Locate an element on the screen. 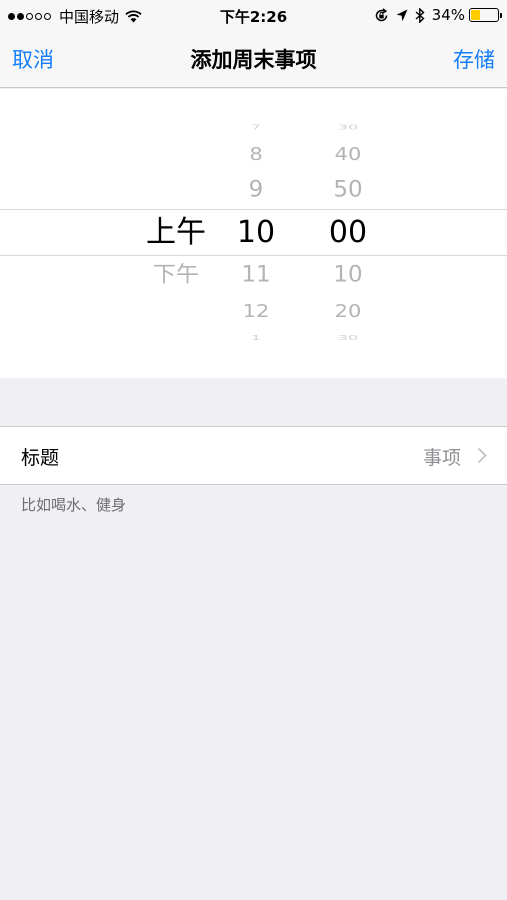  minutes-option: 00 is located at coordinates (348, 233).